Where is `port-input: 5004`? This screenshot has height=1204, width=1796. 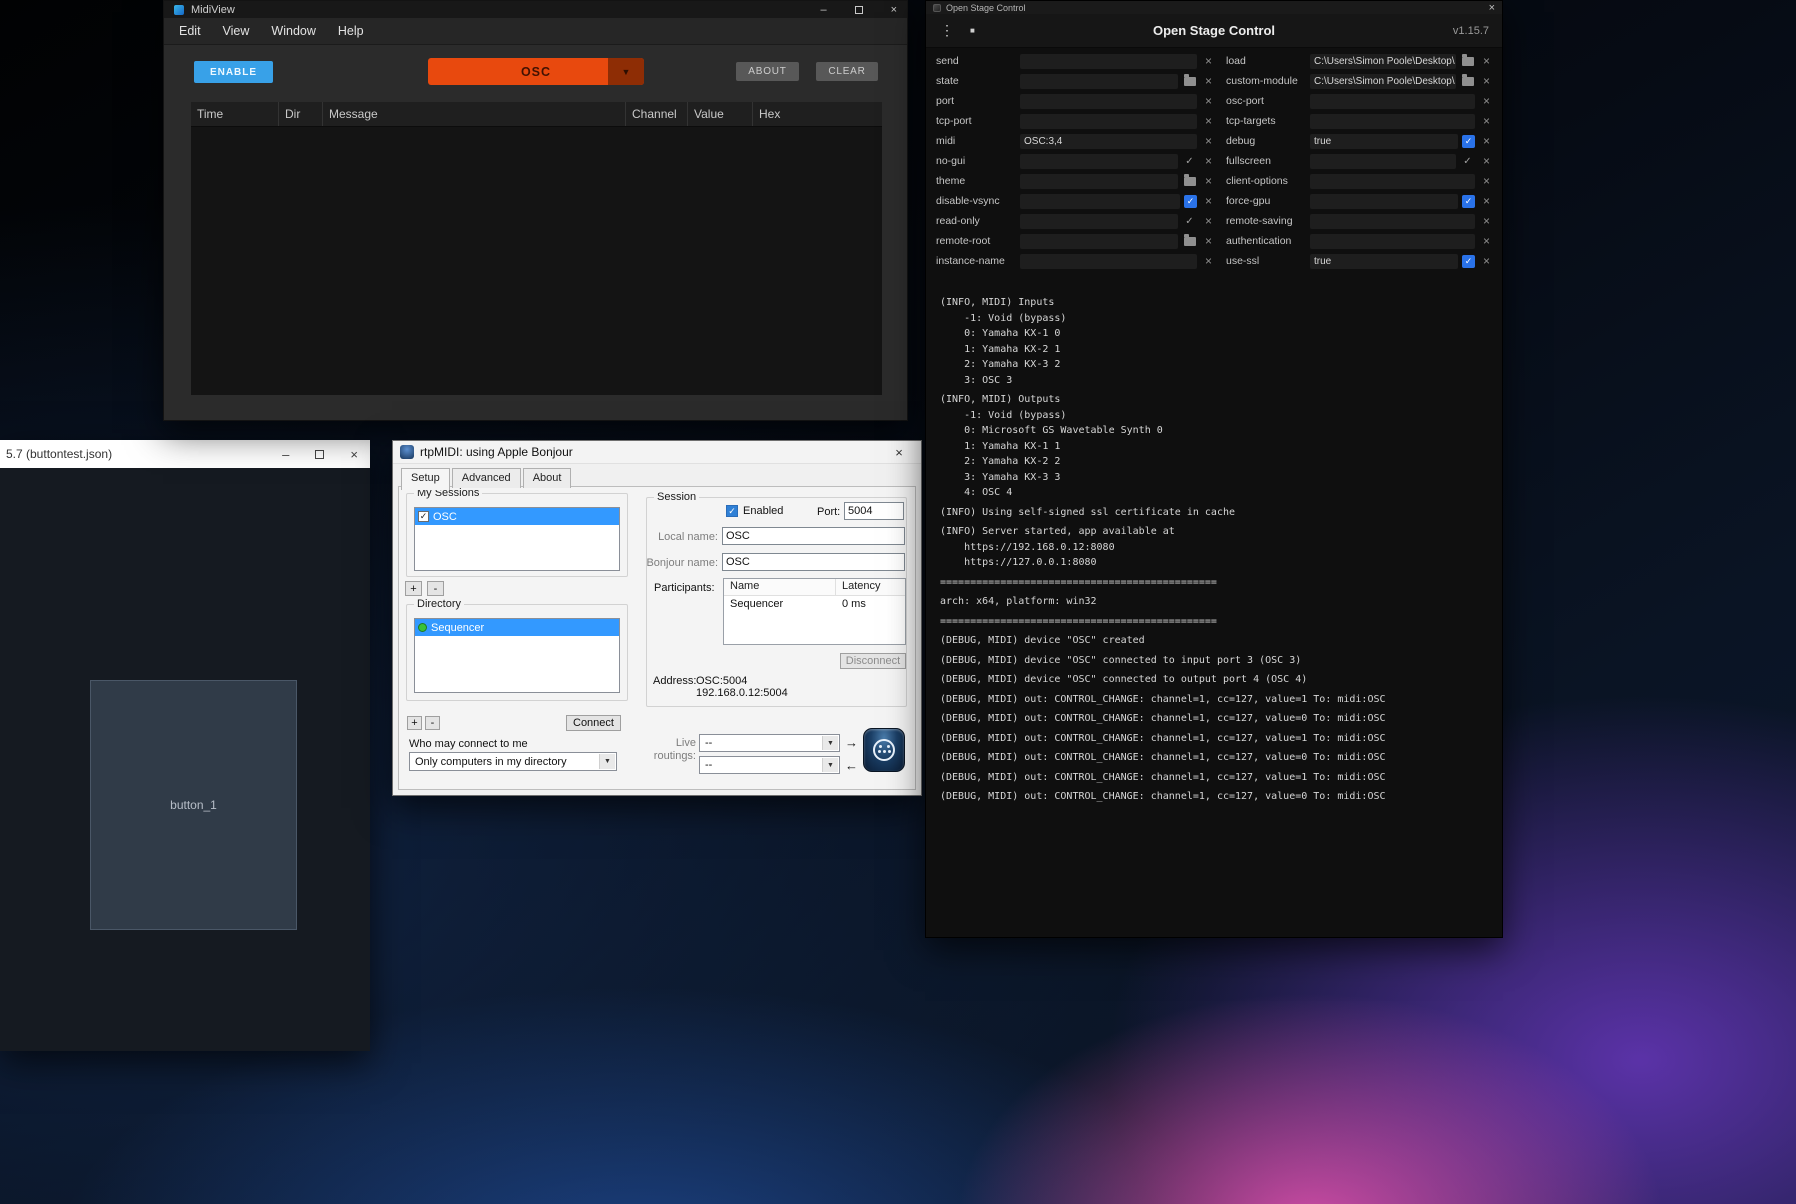 port-input: 5004 is located at coordinates (874, 511).